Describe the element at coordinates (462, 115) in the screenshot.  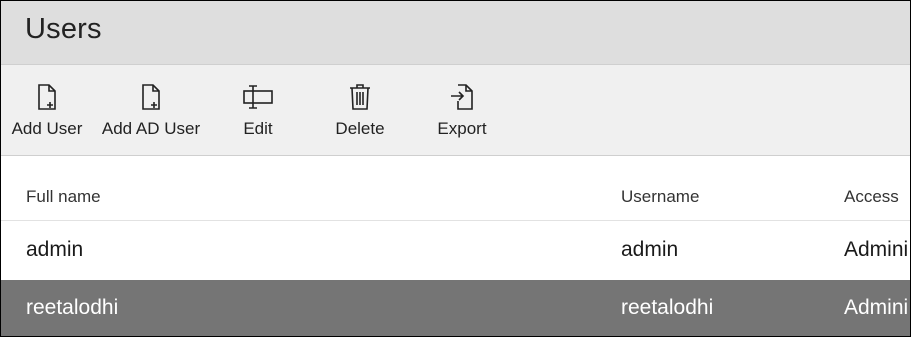
I see `export-button: Export` at that location.